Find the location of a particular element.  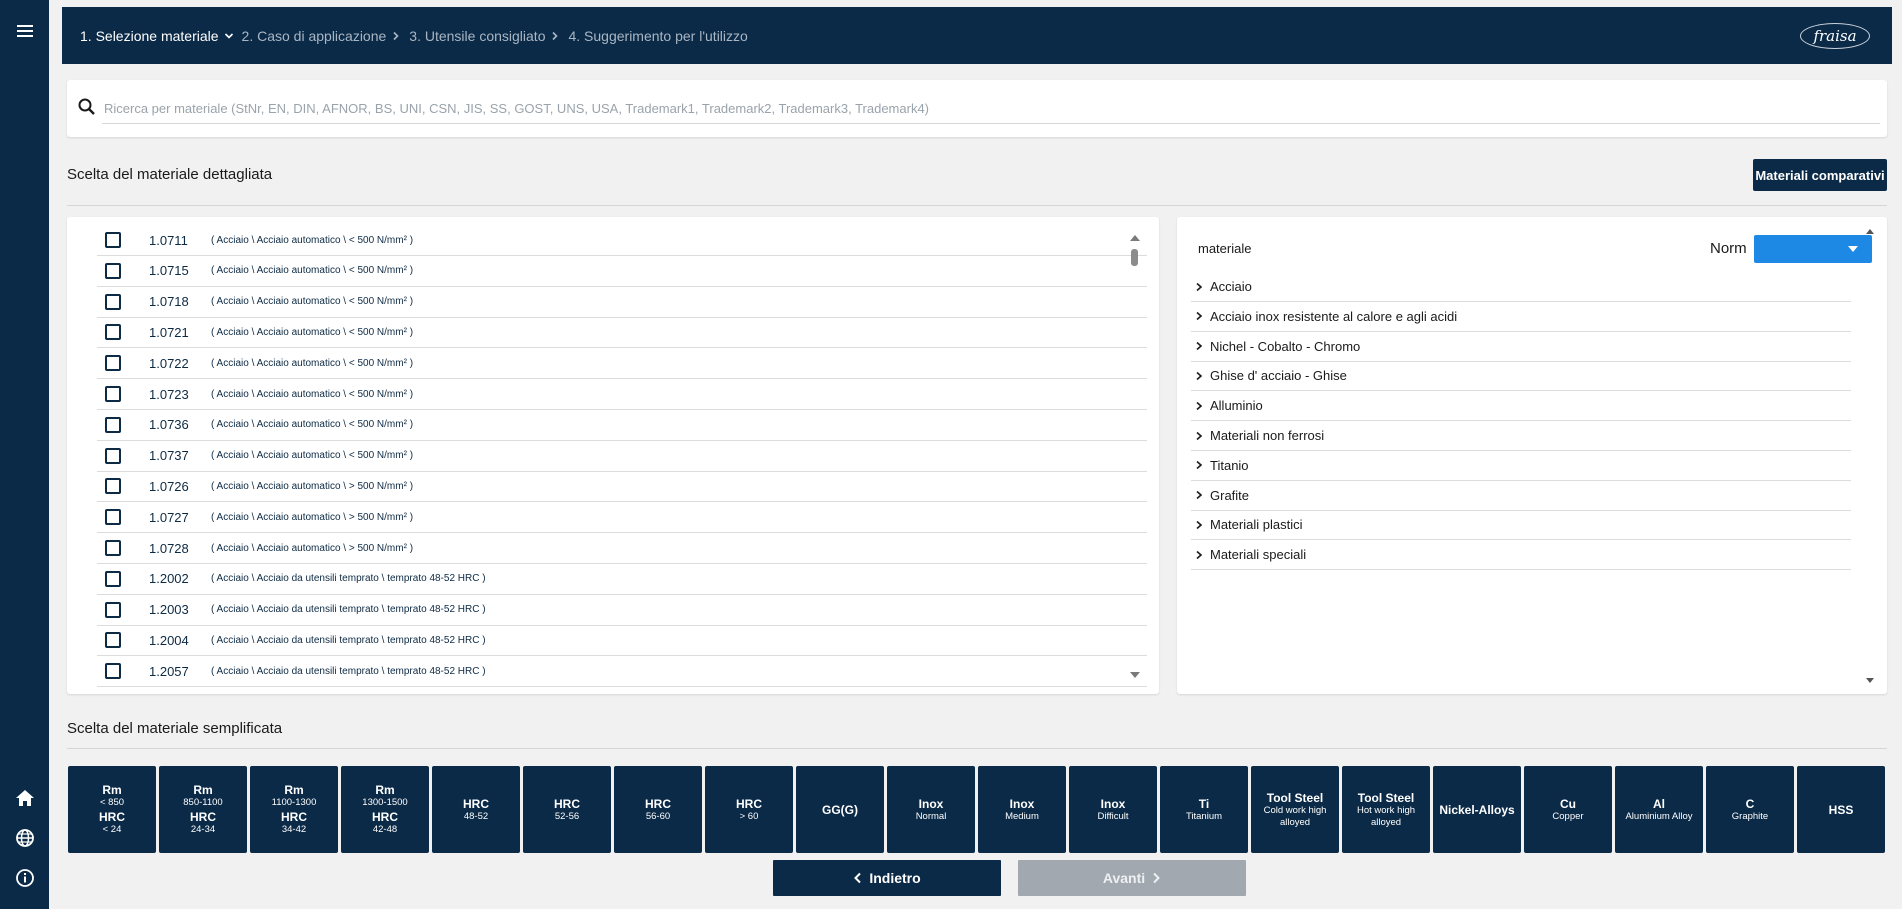

breadcrumb-step-2: 2. Caso di applicazione is located at coordinates (326, 36).